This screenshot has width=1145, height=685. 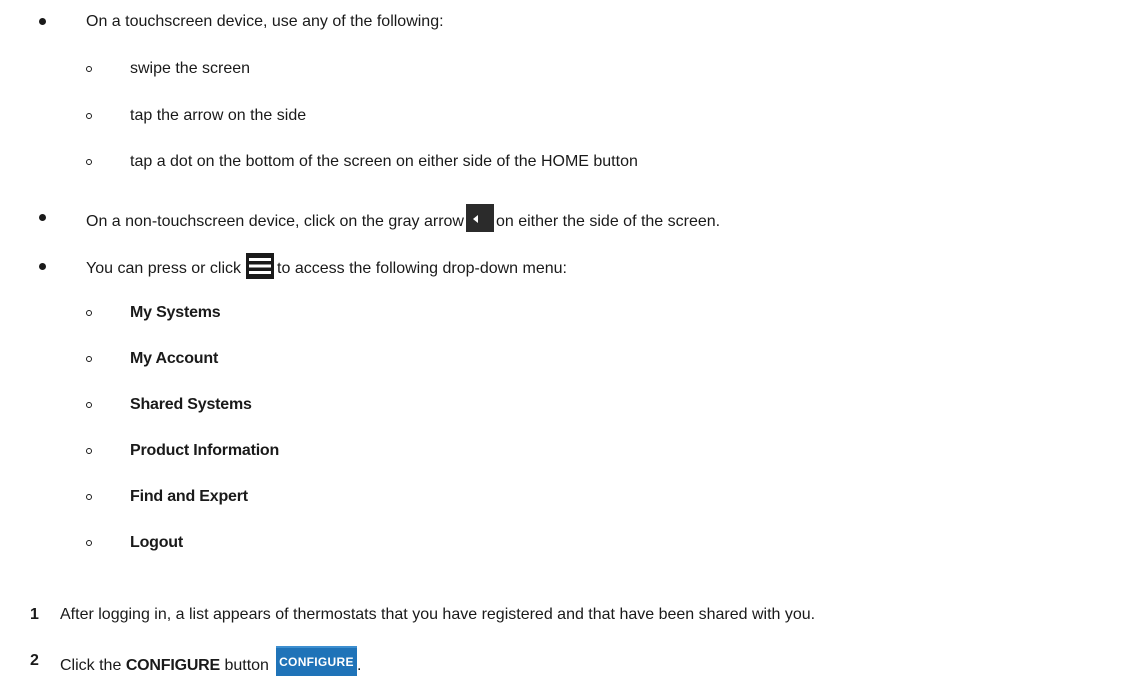 What do you see at coordinates (164, 268) in the screenshot?
I see `menu-text-before: You can press or click` at bounding box center [164, 268].